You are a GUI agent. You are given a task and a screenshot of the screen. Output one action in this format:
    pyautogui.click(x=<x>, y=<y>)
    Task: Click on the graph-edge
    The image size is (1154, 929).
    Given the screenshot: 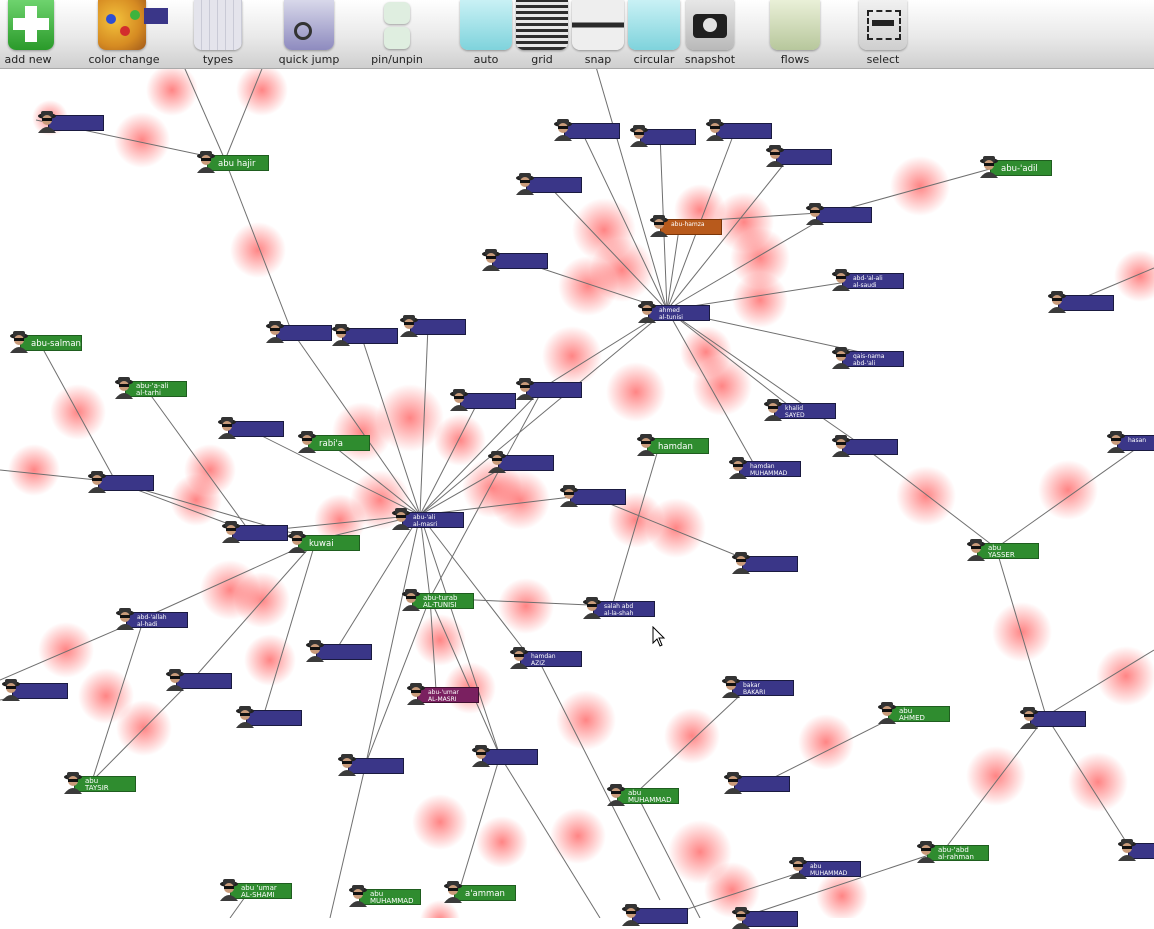 What is the action you would take?
    pyautogui.click(x=290, y=627)
    